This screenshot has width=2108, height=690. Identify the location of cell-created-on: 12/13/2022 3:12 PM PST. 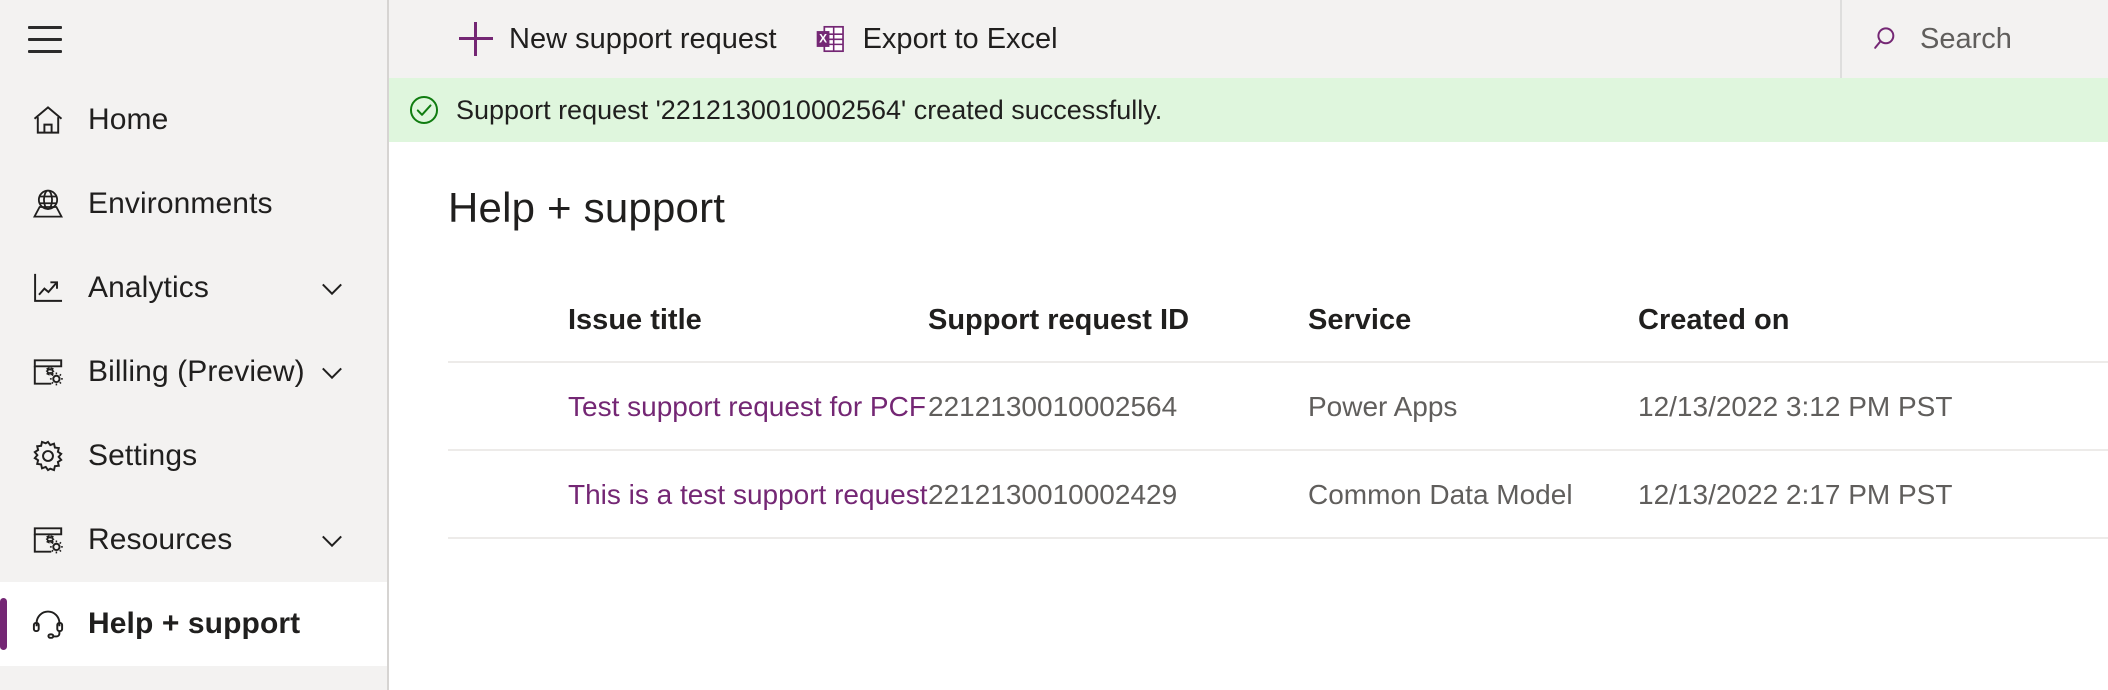
(1873, 406).